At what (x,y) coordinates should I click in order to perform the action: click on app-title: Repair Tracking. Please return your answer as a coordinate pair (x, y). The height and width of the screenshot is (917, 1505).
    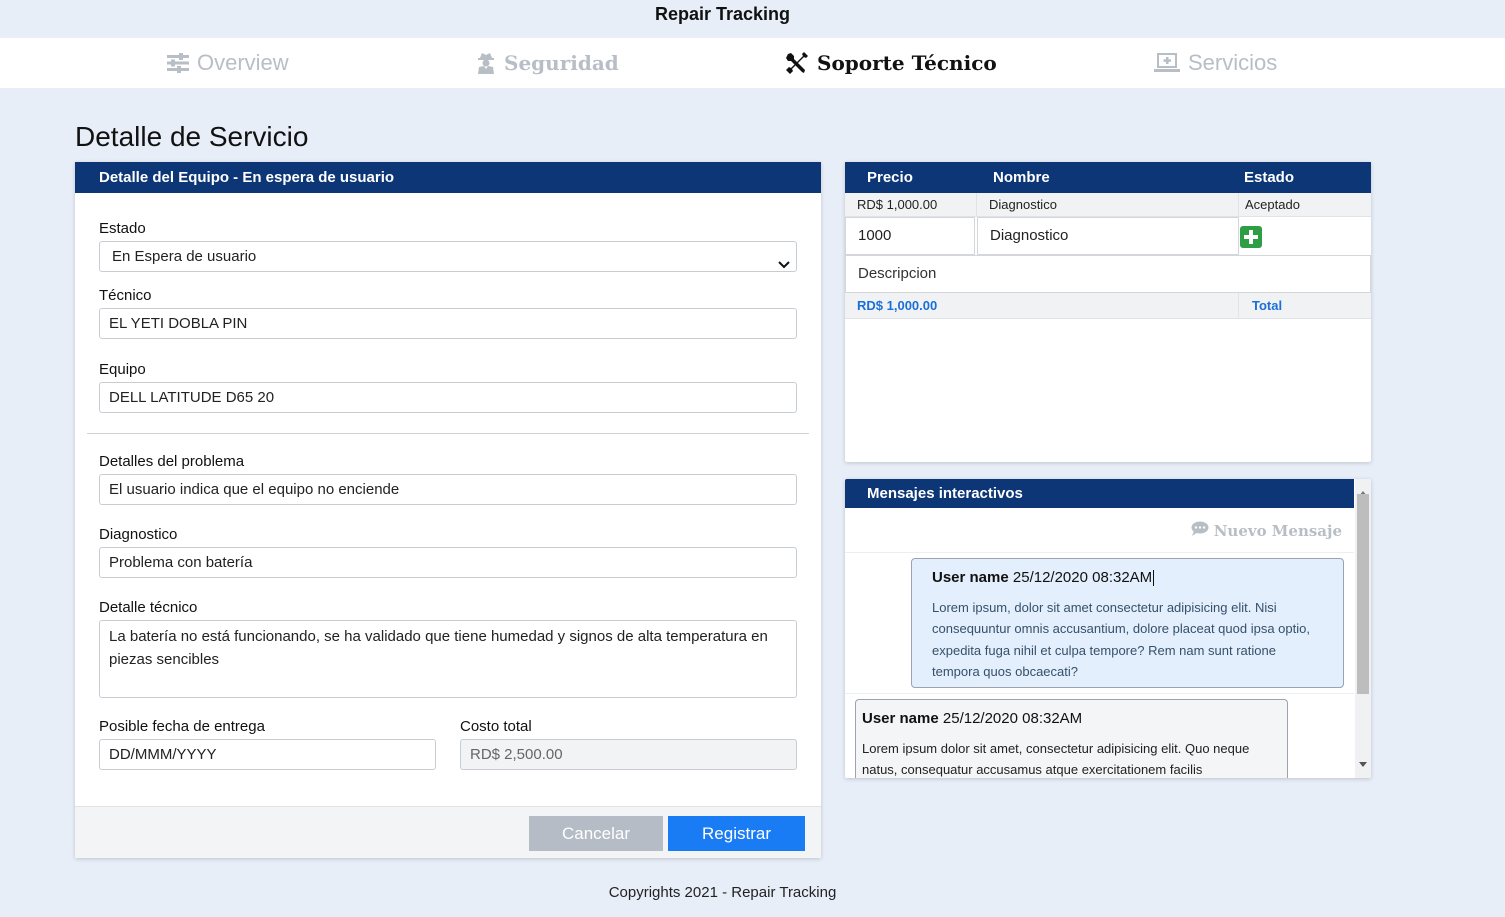
    Looking at the image, I should click on (722, 14).